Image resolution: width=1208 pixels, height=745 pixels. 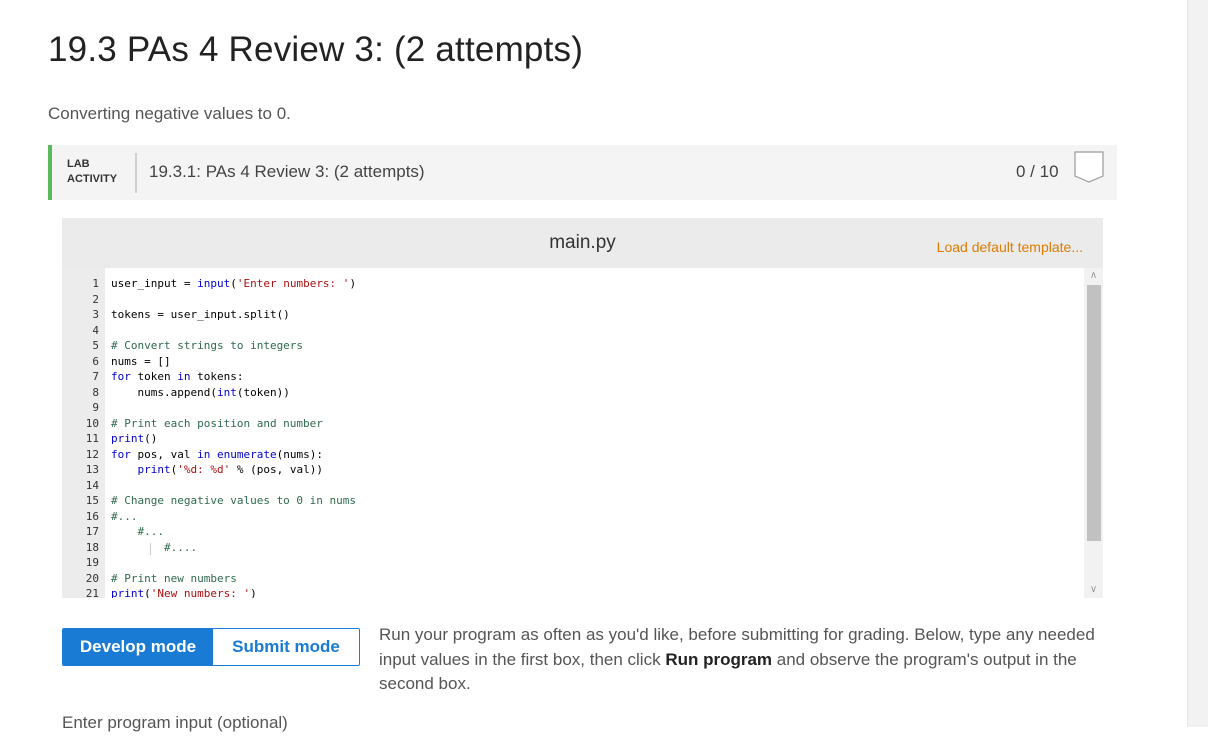 I want to click on code-text: # Change negative values to 0 in nums, so click(x=234, y=500).